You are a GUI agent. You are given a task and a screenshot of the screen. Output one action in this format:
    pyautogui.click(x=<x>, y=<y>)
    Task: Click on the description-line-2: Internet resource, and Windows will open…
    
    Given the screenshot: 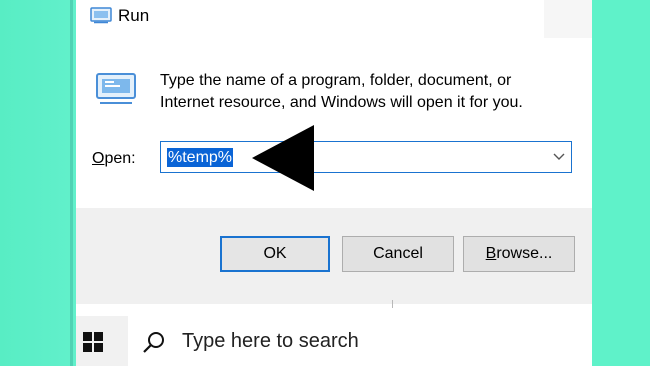 What is the action you would take?
    pyautogui.click(x=341, y=102)
    